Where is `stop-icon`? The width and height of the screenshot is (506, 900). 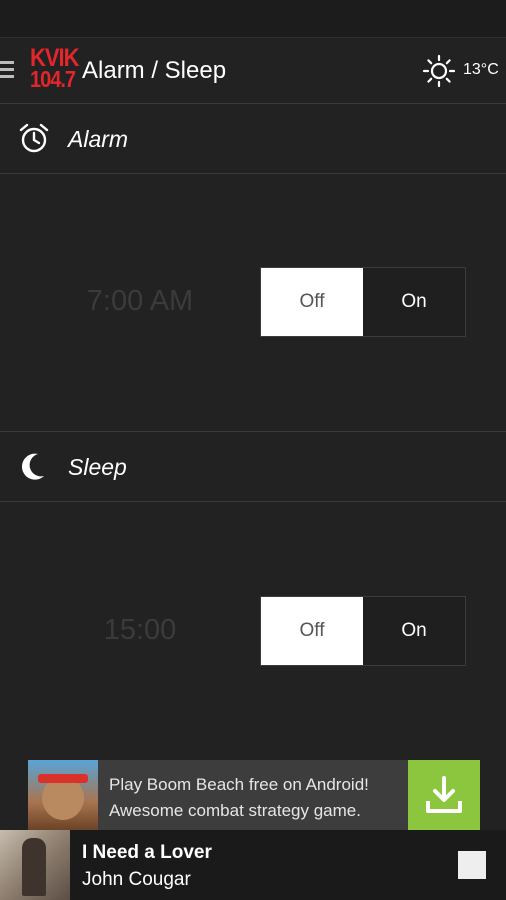
stop-icon is located at coordinates (472, 865).